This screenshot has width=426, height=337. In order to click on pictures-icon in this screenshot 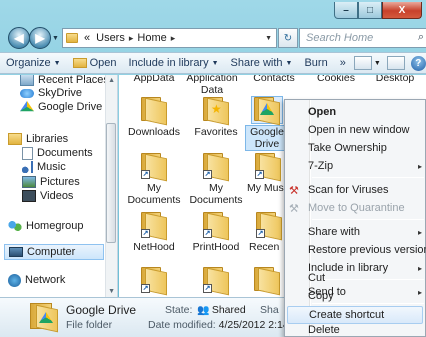, I will do `click(29, 182)`.